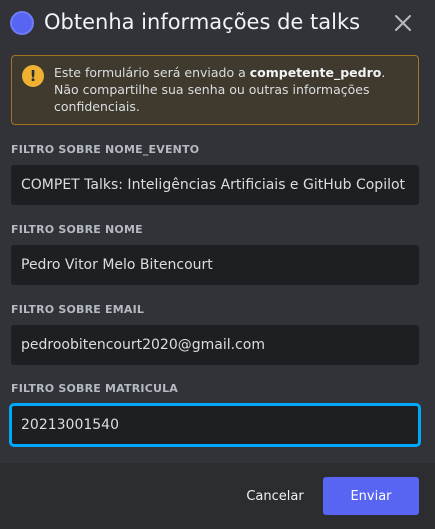 The width and height of the screenshot is (435, 529). What do you see at coordinates (33, 76) in the screenshot?
I see `warning-icon: !` at bounding box center [33, 76].